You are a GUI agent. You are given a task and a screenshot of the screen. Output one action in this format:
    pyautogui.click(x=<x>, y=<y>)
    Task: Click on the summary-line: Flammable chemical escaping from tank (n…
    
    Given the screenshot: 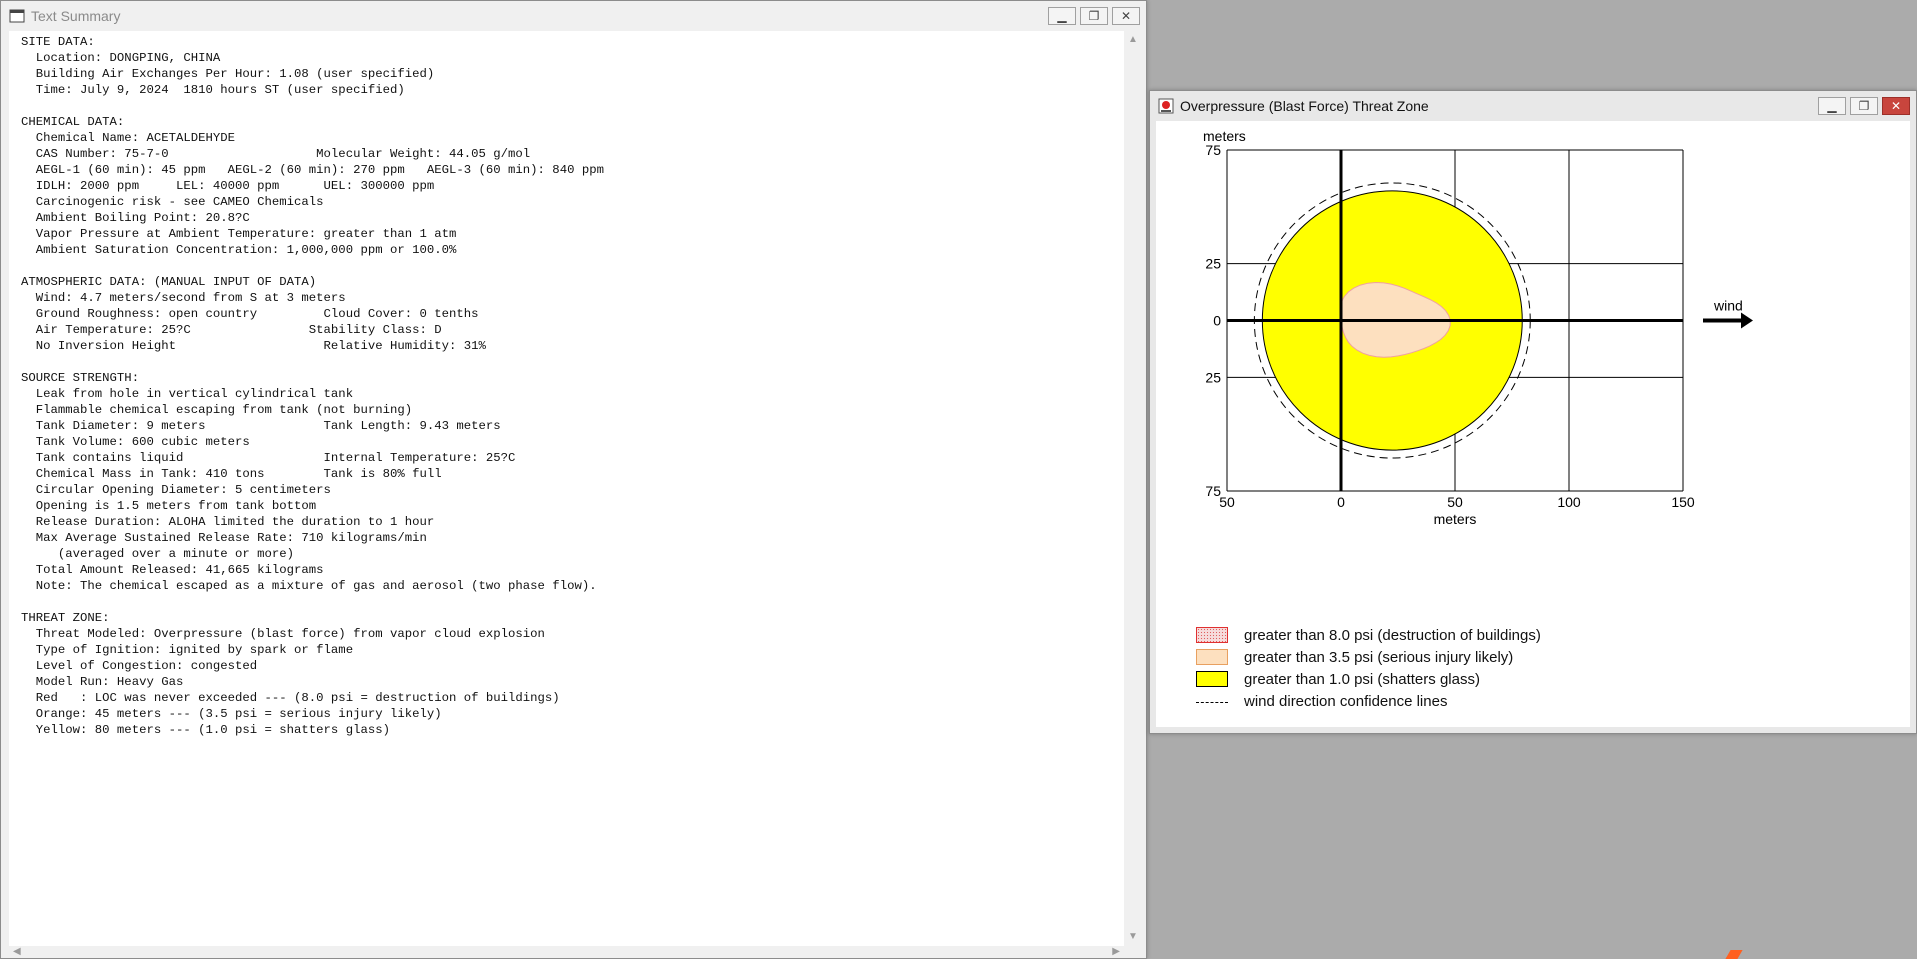 What is the action you would take?
    pyautogui.click(x=217, y=410)
    